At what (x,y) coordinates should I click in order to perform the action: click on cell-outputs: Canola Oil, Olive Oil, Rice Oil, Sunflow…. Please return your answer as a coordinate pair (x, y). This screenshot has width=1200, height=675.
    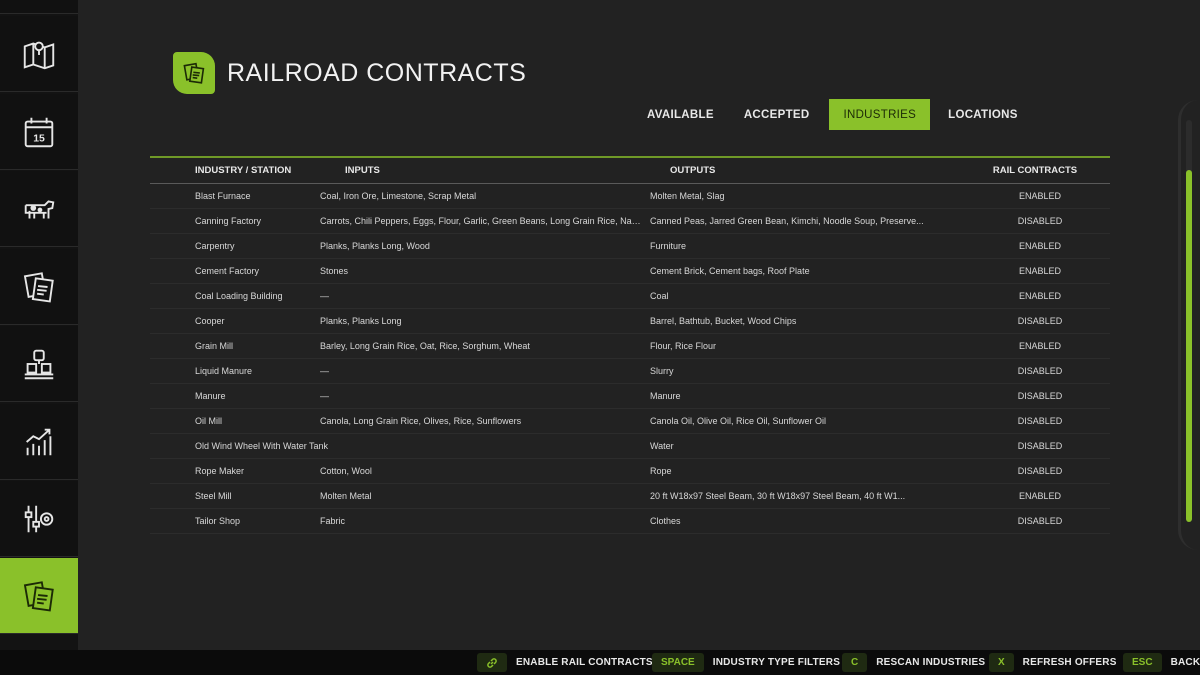
    Looking at the image, I should click on (738, 421).